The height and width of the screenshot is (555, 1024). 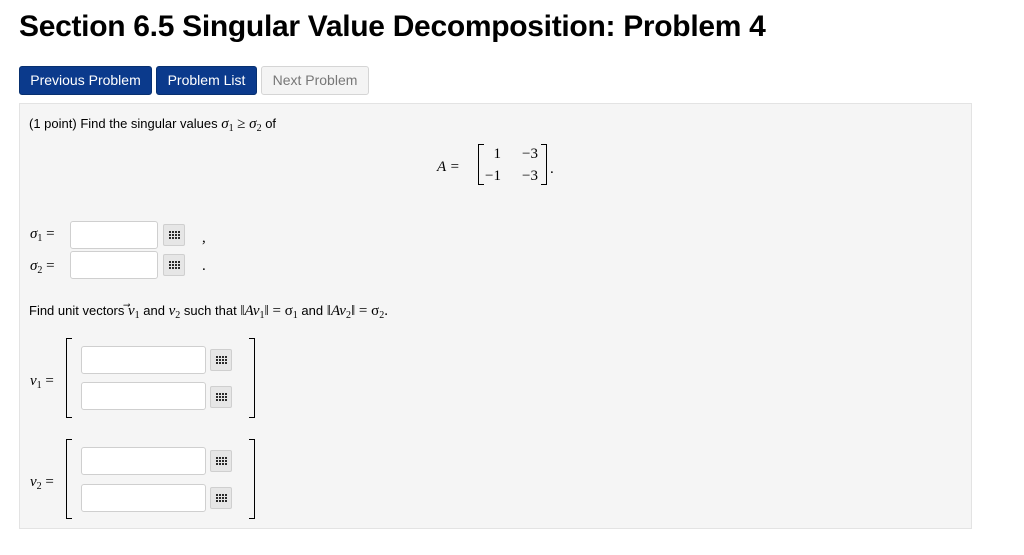 I want to click on next-problem-button: Next Problem, so click(x=315, y=80).